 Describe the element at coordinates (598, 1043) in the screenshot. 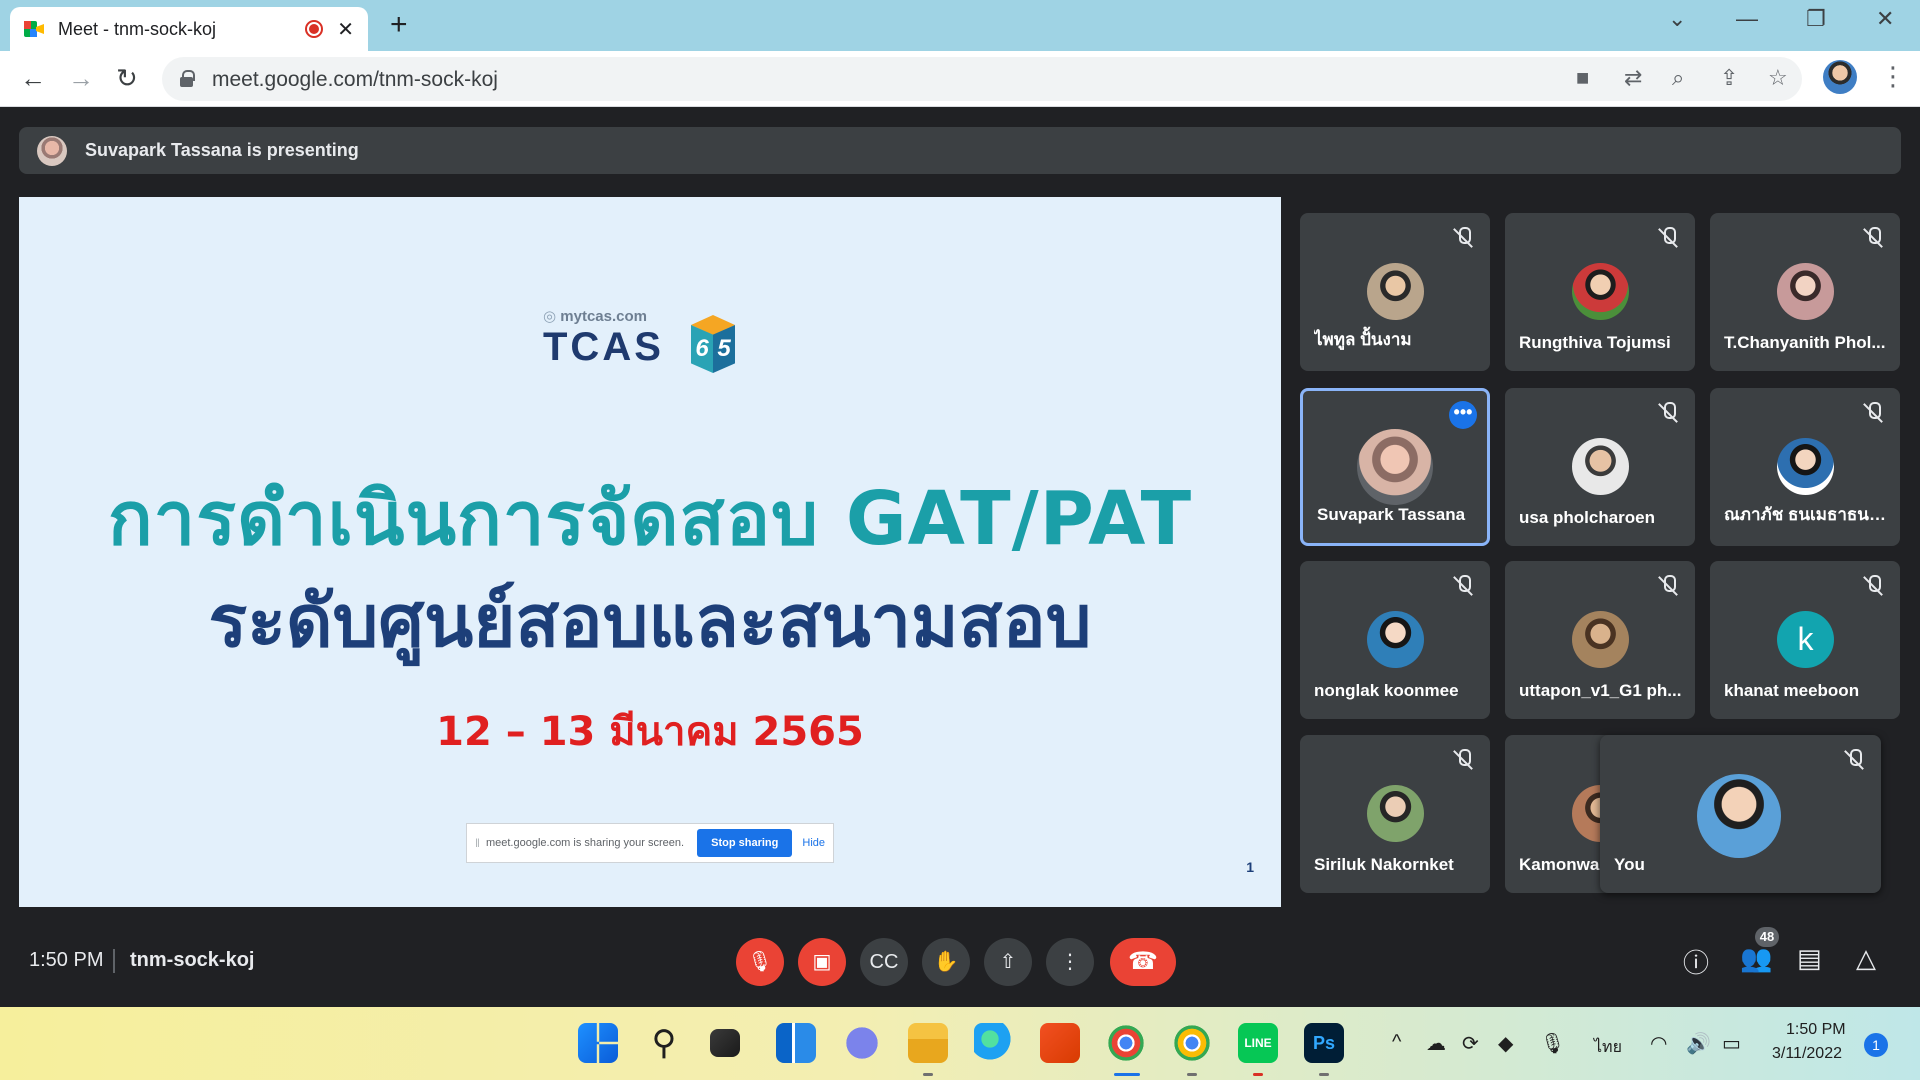

I see `start-menu-icon` at that location.